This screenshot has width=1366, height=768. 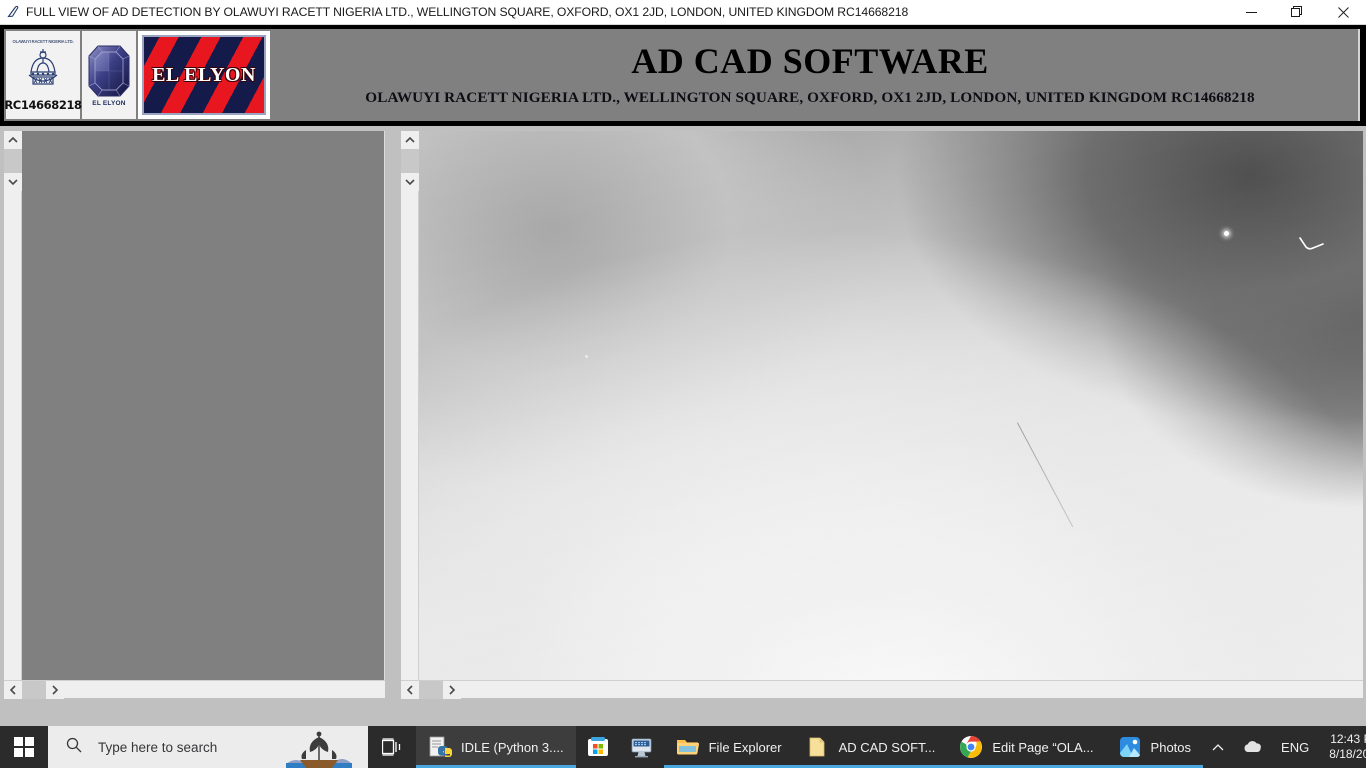 I want to click on clock-time: 12:43 PM, so click(x=1348, y=739).